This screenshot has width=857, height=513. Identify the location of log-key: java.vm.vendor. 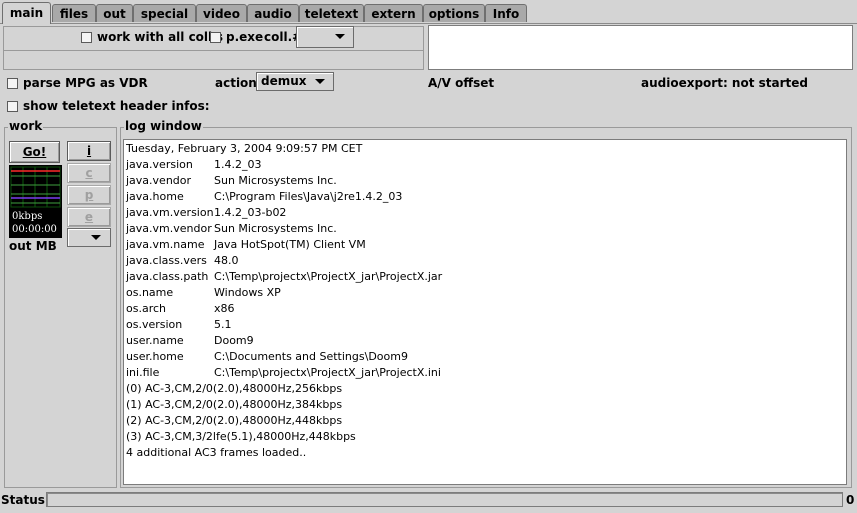
(169, 228).